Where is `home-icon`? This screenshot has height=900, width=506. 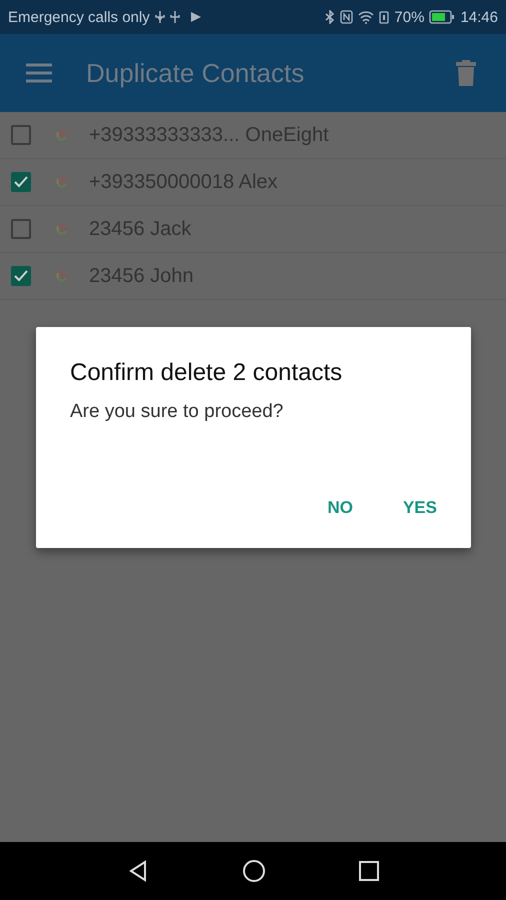
home-icon is located at coordinates (254, 871).